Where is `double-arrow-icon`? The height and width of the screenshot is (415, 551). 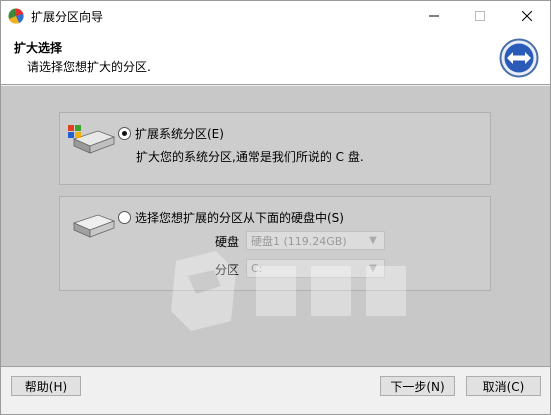
double-arrow-icon is located at coordinates (519, 58).